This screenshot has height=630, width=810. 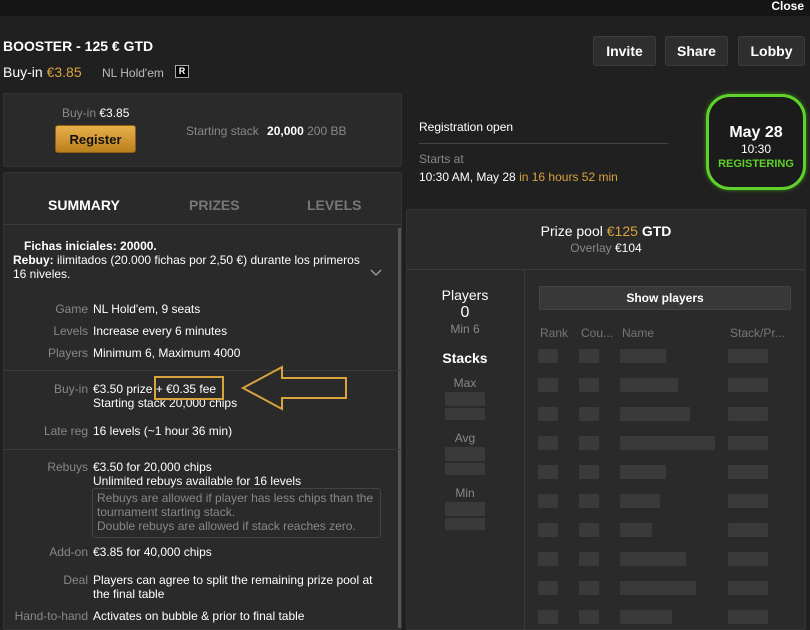 I want to click on lobby-button: Lobby, so click(x=771, y=51).